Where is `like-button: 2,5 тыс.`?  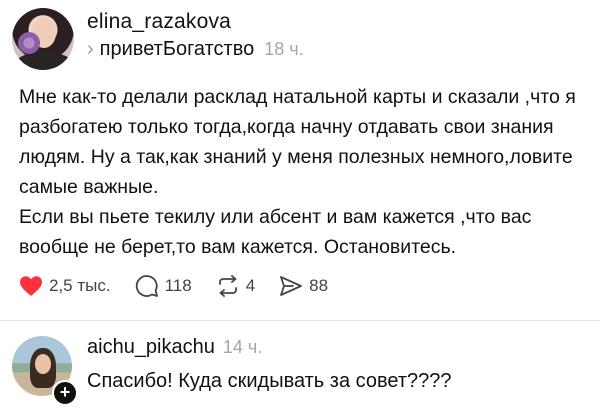 like-button: 2,5 тыс. is located at coordinates (65, 286).